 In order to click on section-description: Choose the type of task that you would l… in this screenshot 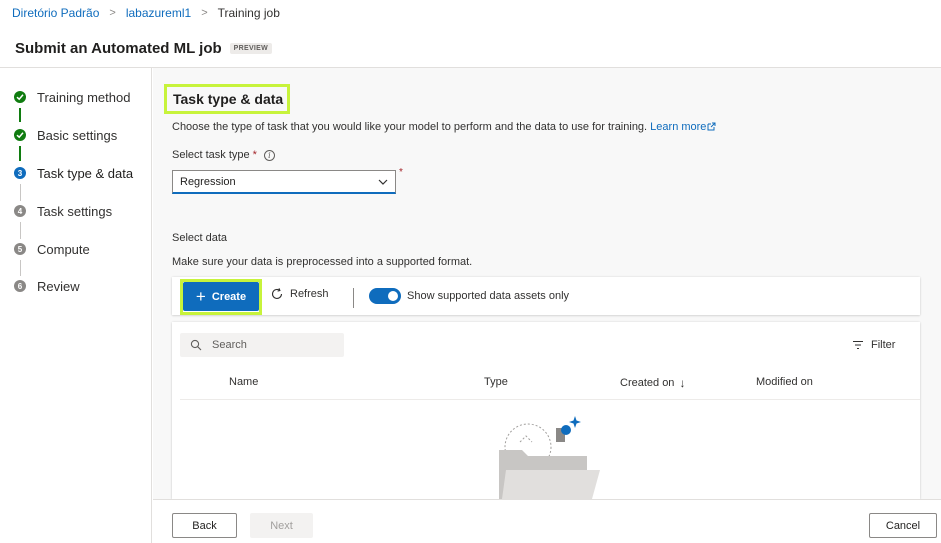, I will do `click(444, 127)`.